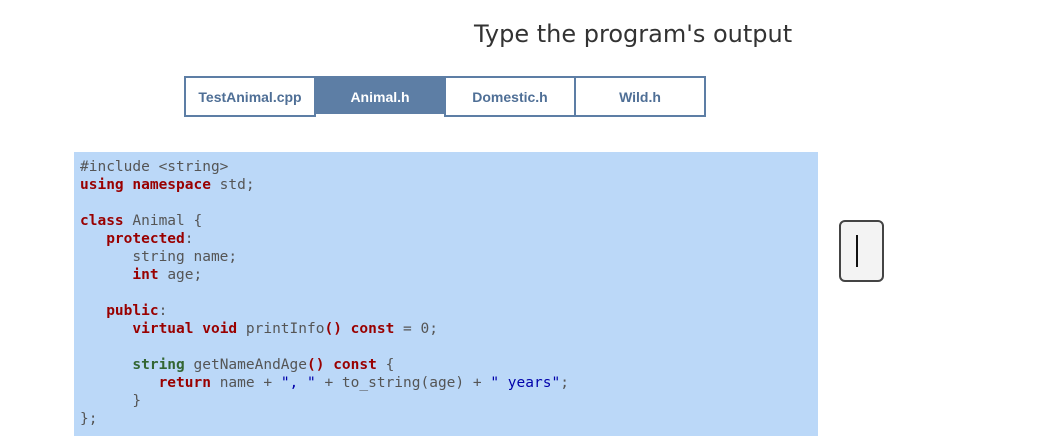 The height and width of the screenshot is (446, 1044). What do you see at coordinates (525, 383) in the screenshot?
I see `code-token: " years"` at bounding box center [525, 383].